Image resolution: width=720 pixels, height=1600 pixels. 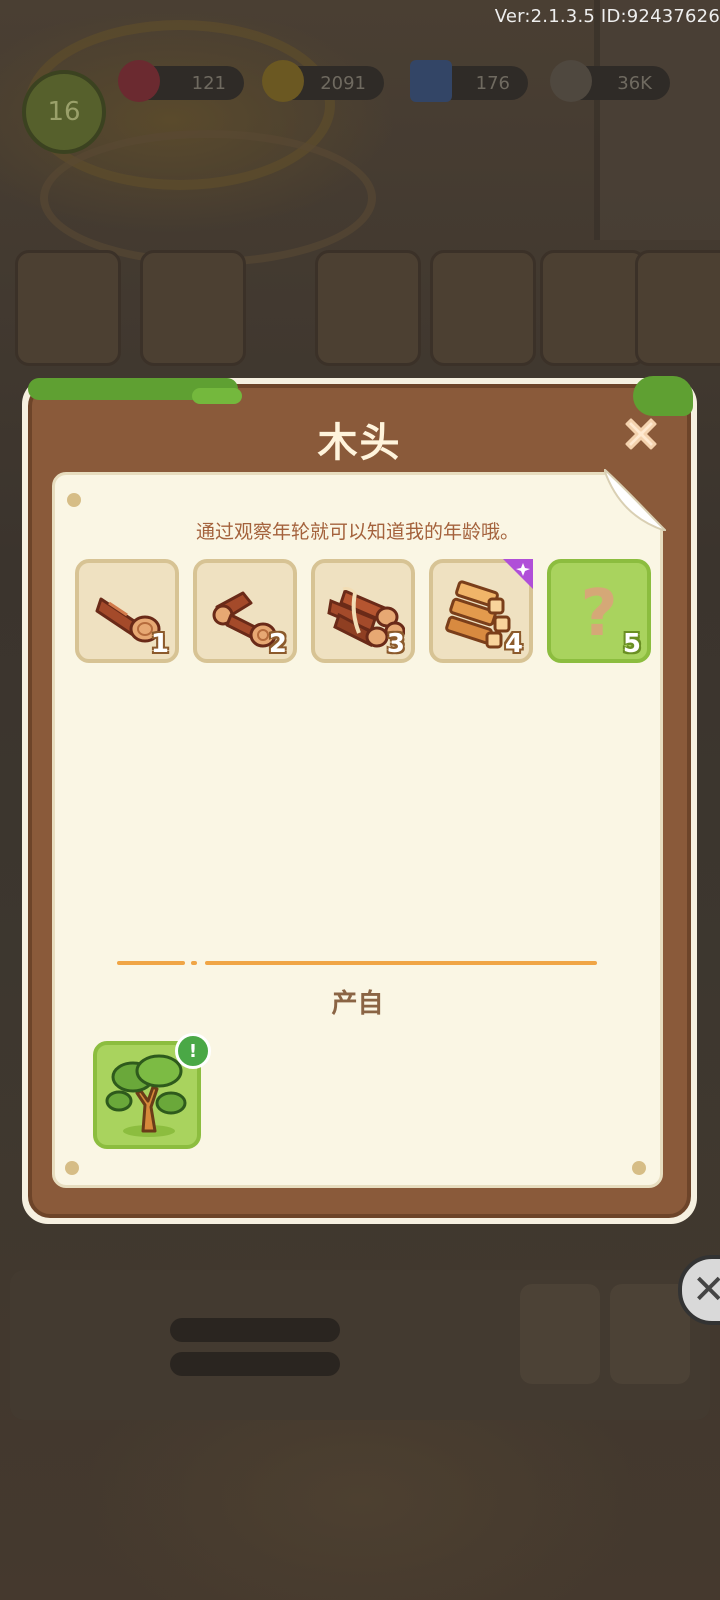 I want to click on item-slot-level-5: ? 5, so click(x=599, y=611).